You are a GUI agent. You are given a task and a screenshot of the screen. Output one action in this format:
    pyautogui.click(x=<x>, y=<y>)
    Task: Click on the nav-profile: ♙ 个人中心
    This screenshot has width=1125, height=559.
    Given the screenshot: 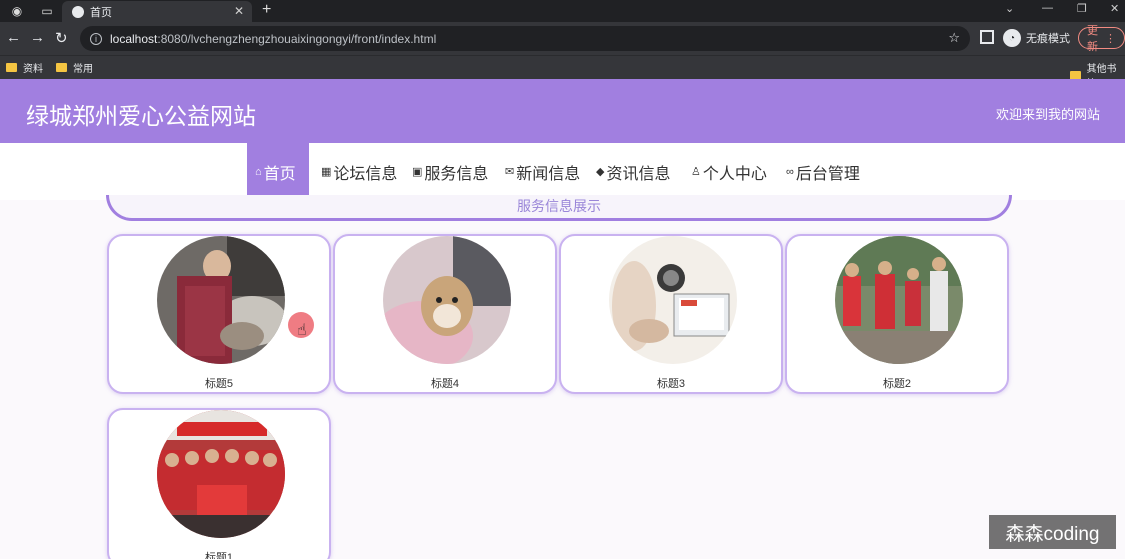 What is the action you would take?
    pyautogui.click(x=729, y=171)
    